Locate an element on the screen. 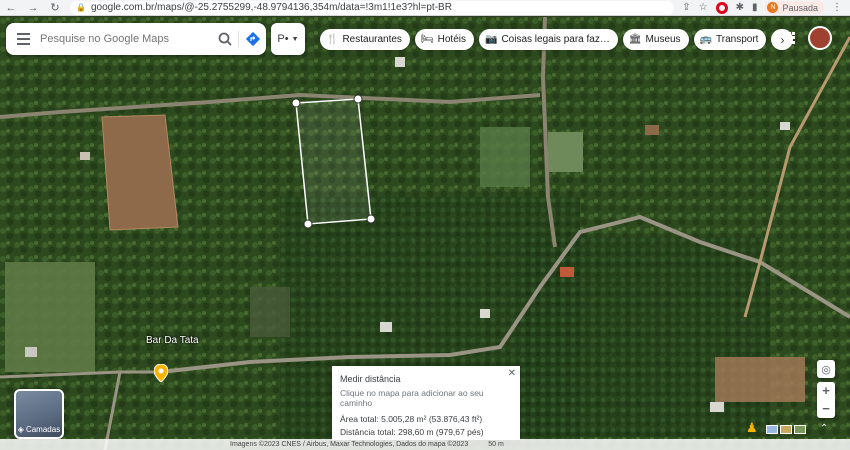  forward-button: → is located at coordinates (33, 8).